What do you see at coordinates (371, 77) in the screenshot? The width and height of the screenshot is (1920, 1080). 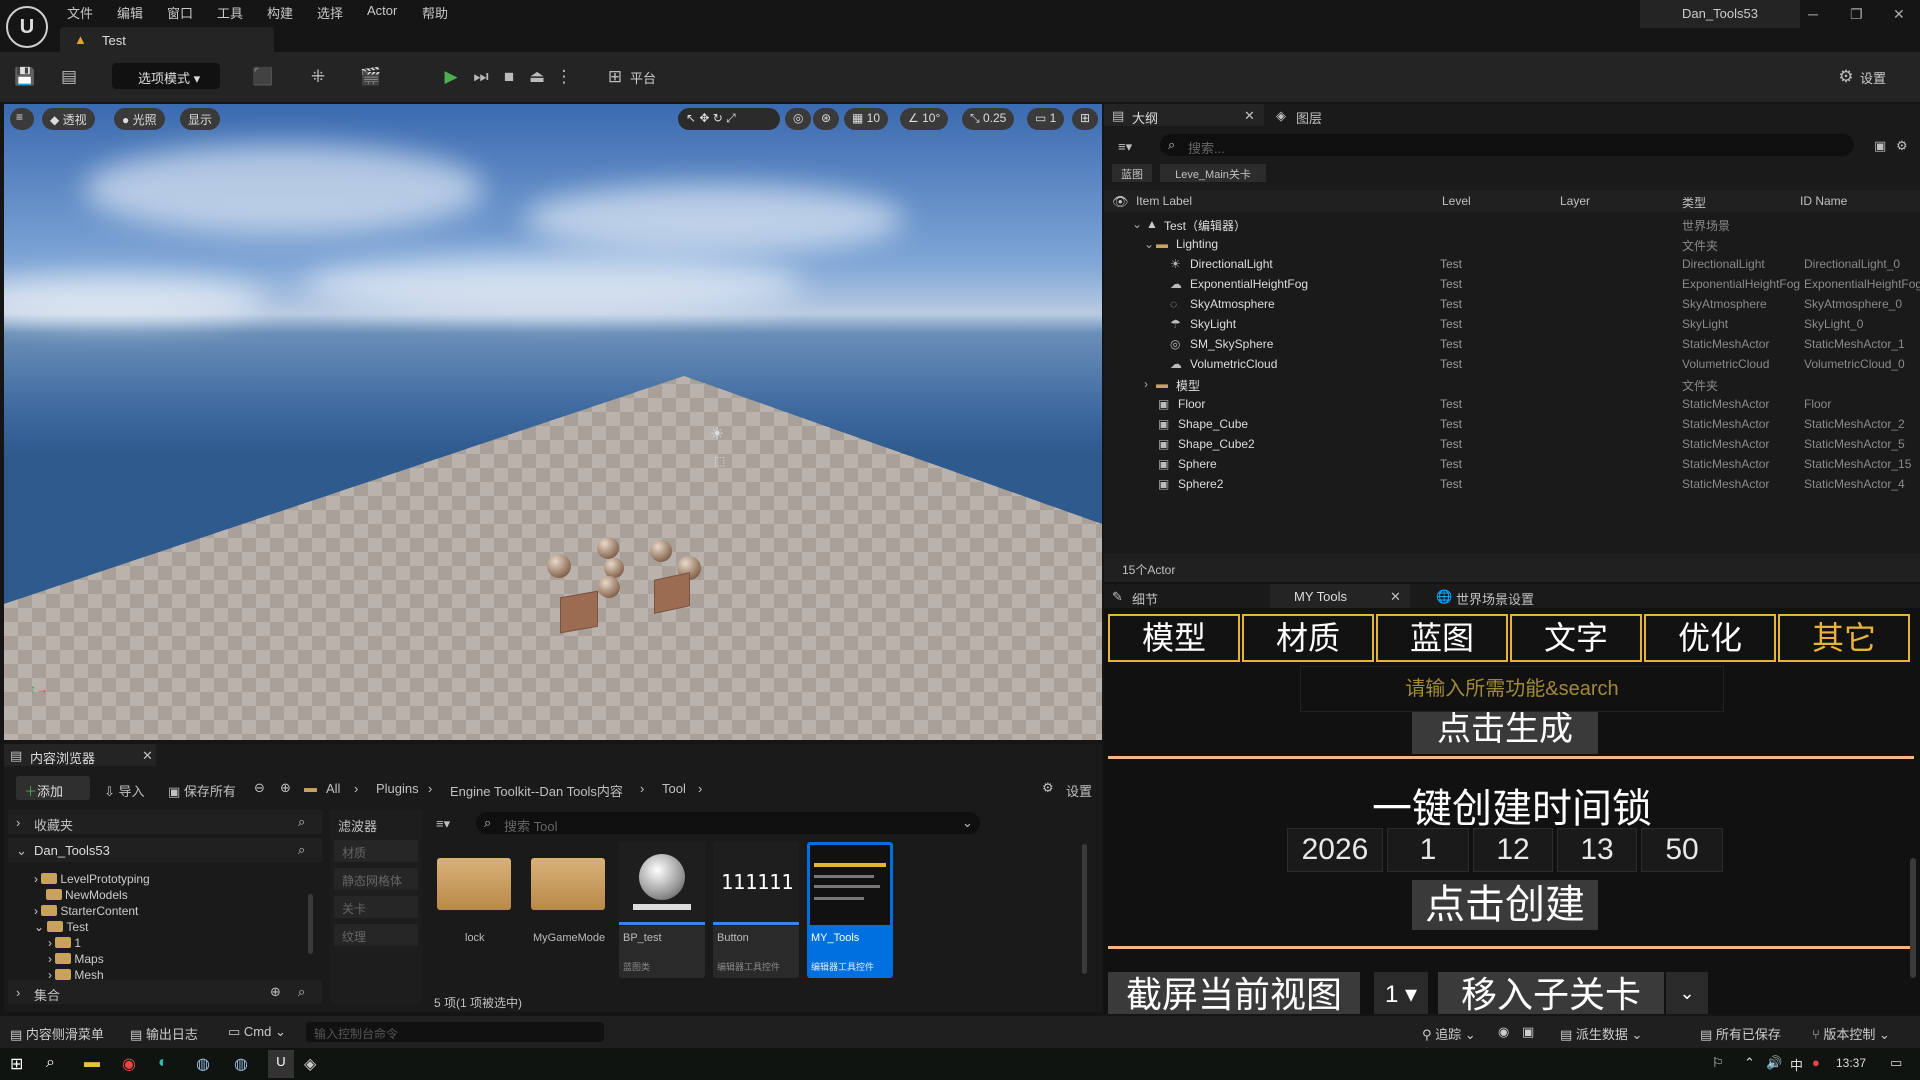 I see `cinematics-icon: 🎬` at bounding box center [371, 77].